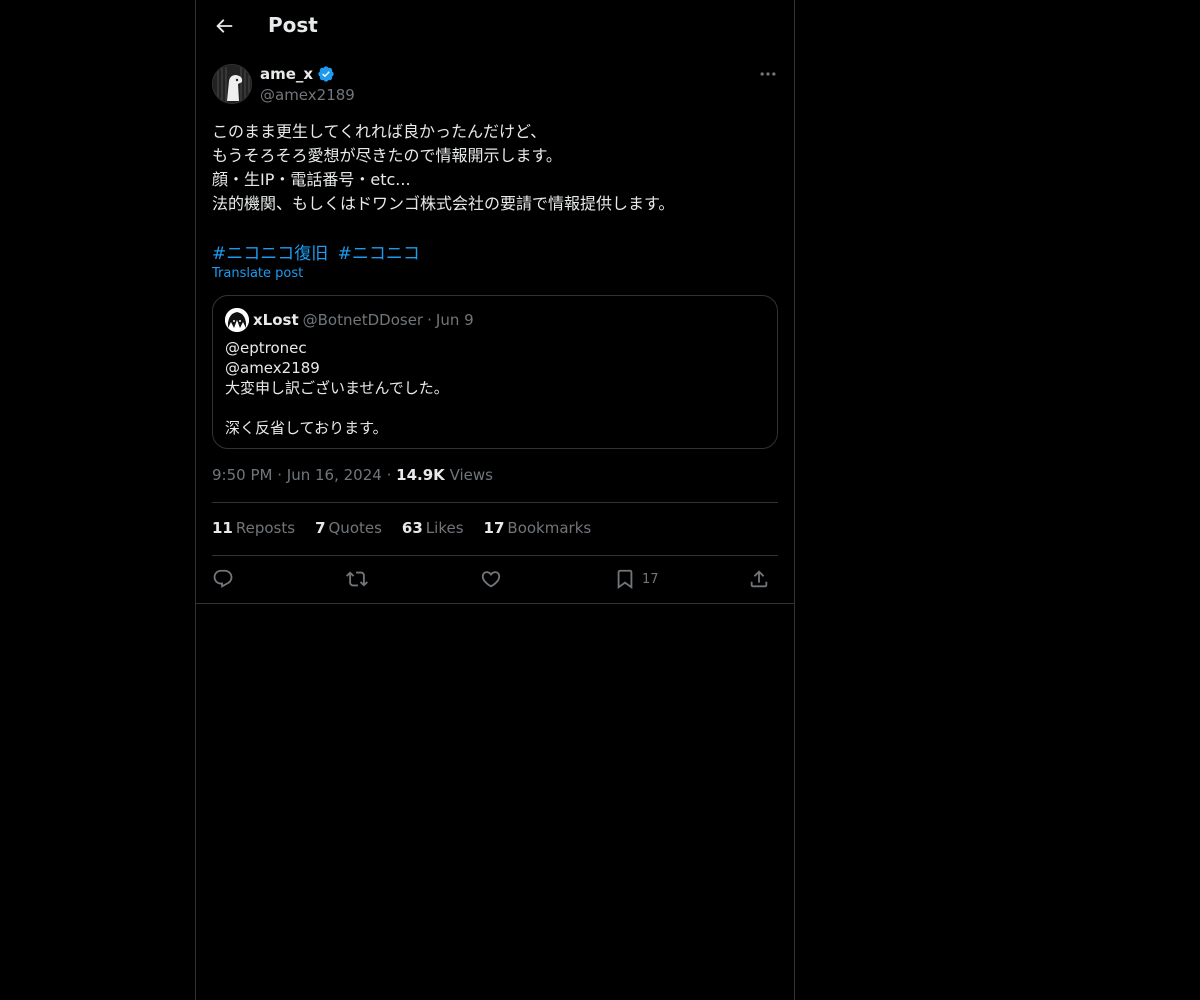 The width and height of the screenshot is (1200, 1000). I want to click on reply-icon, so click(223, 578).